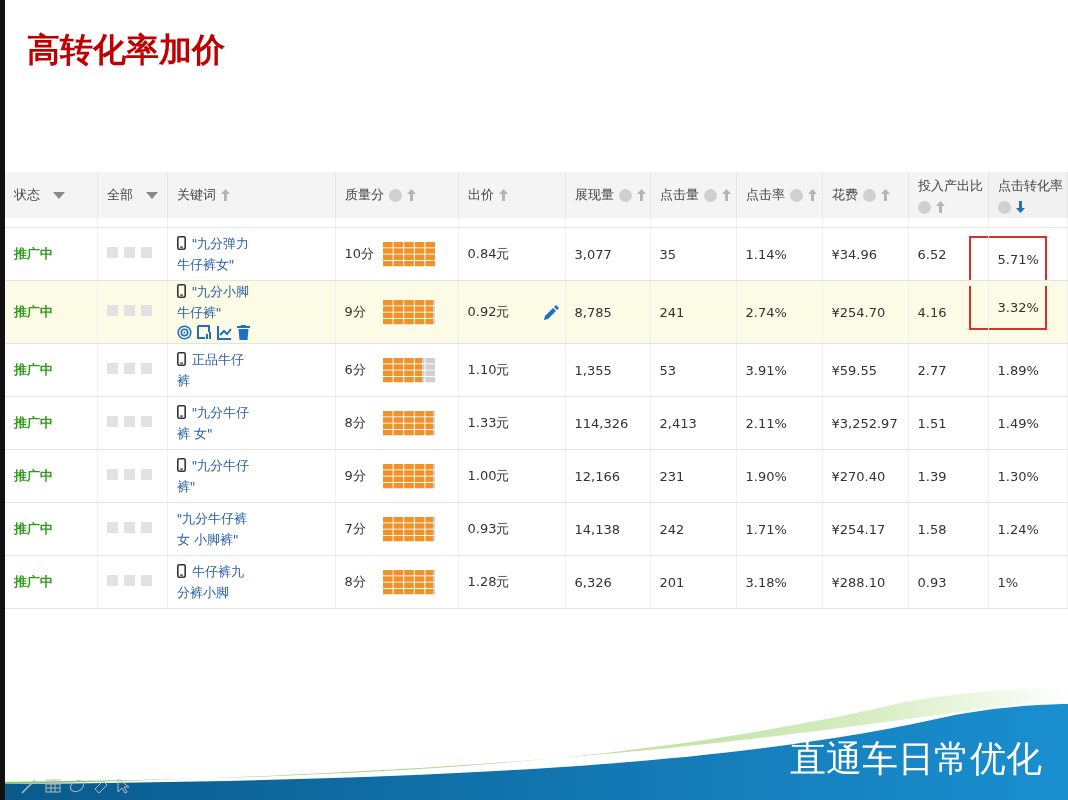  I want to click on table-cell: 114,326, so click(601, 423).